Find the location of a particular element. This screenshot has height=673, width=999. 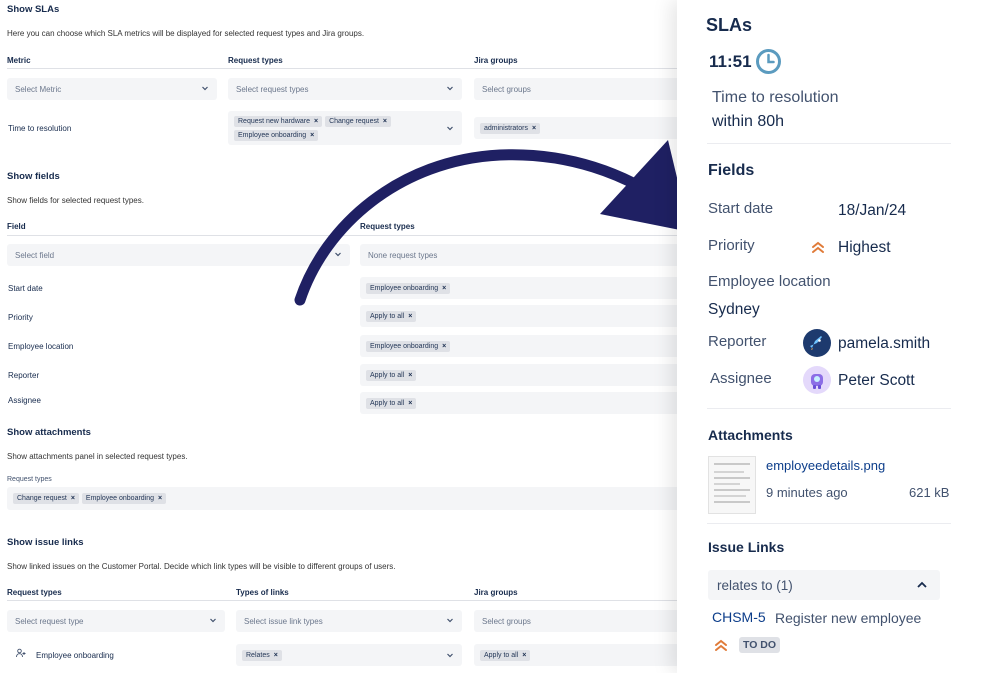

link-types-placeholder: Select issue link types is located at coordinates (283, 621).